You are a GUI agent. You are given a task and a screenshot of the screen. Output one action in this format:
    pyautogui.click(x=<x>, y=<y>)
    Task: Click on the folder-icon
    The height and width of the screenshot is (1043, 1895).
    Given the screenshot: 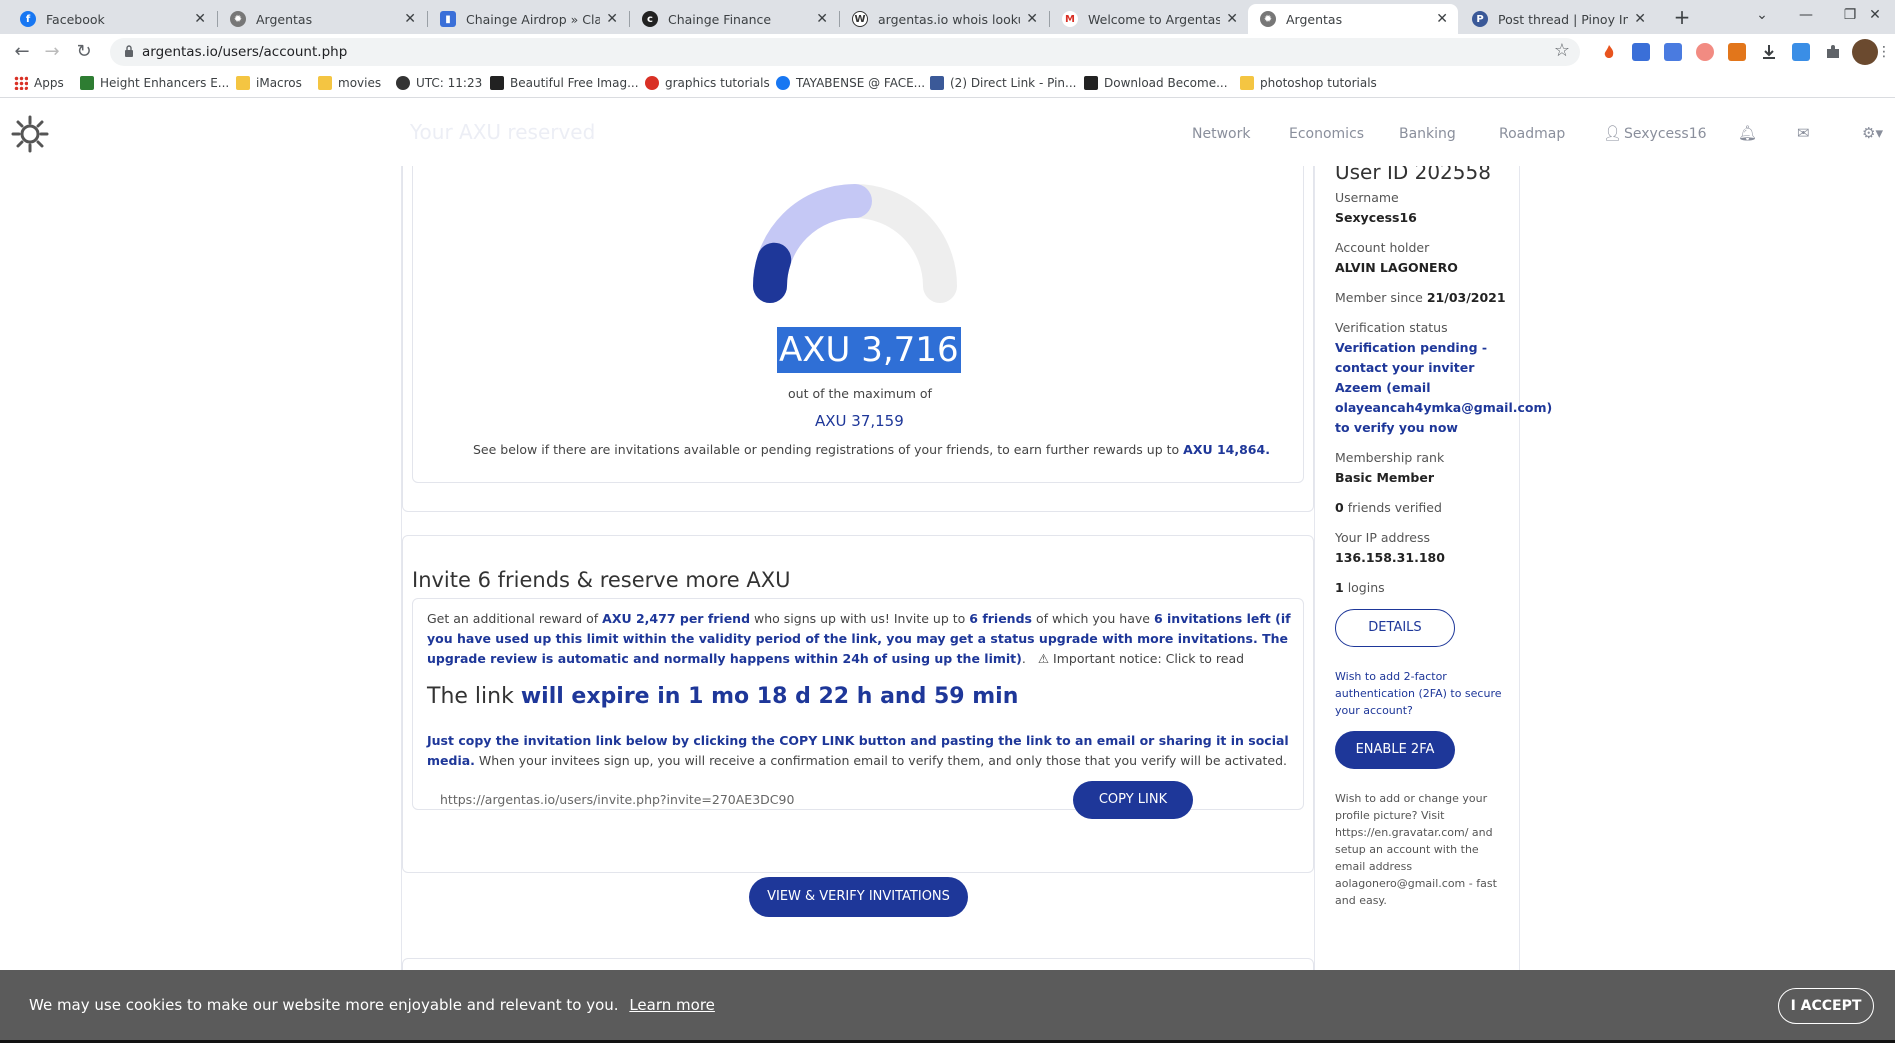 What is the action you would take?
    pyautogui.click(x=243, y=83)
    